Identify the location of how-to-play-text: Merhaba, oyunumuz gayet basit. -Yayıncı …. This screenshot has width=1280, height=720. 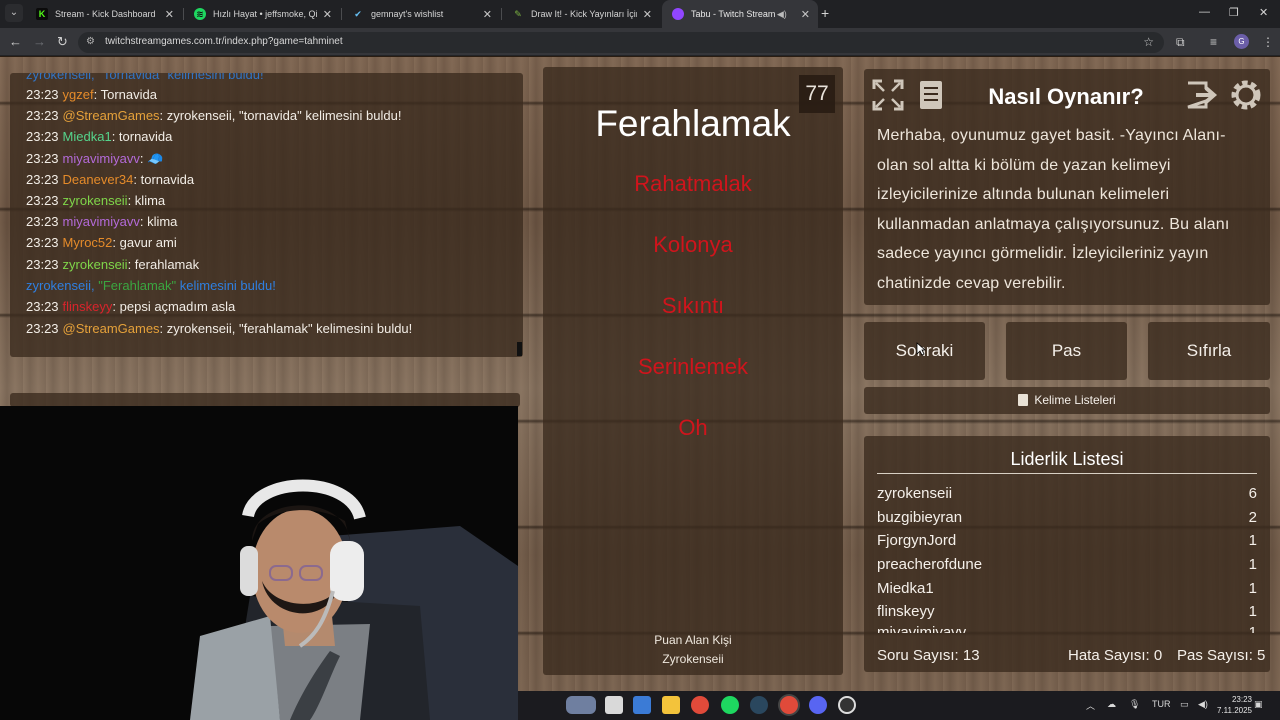
(1053, 209).